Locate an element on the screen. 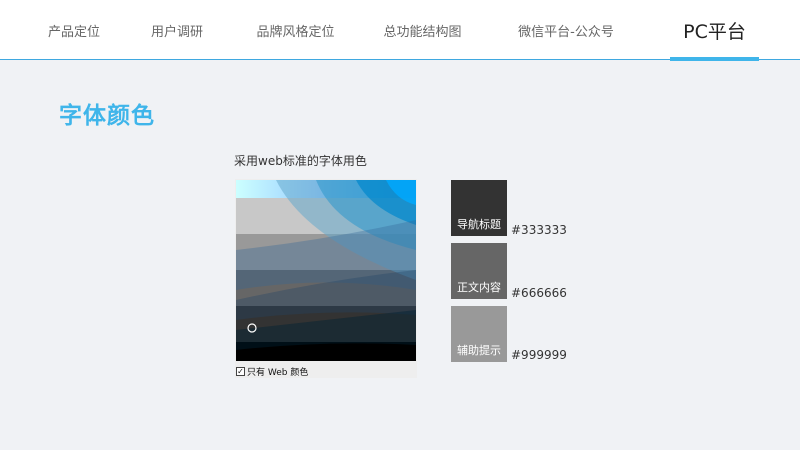 This screenshot has height=450, width=800. tab-label: 用户调研 is located at coordinates (176, 32).